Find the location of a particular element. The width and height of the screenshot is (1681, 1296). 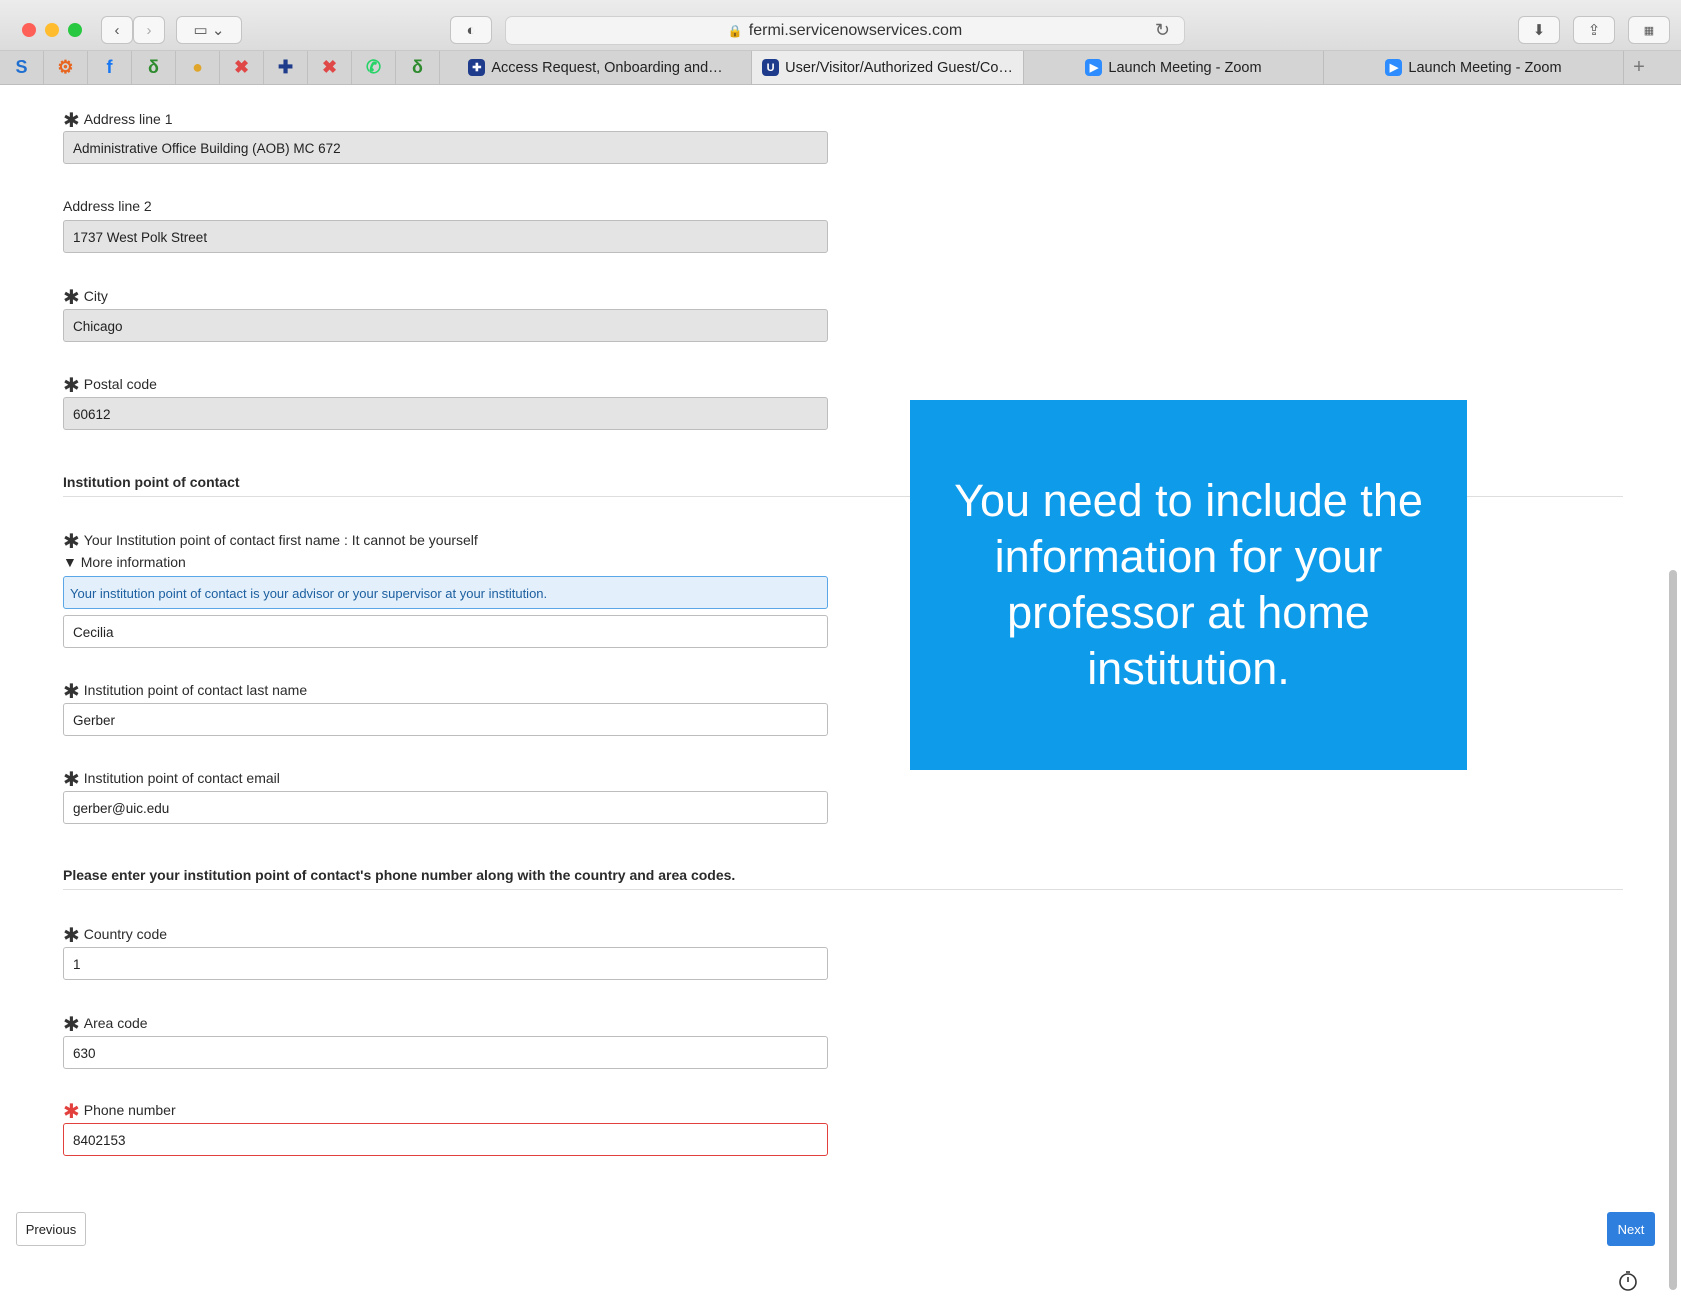

sigma-icon: δ is located at coordinates (153, 67).